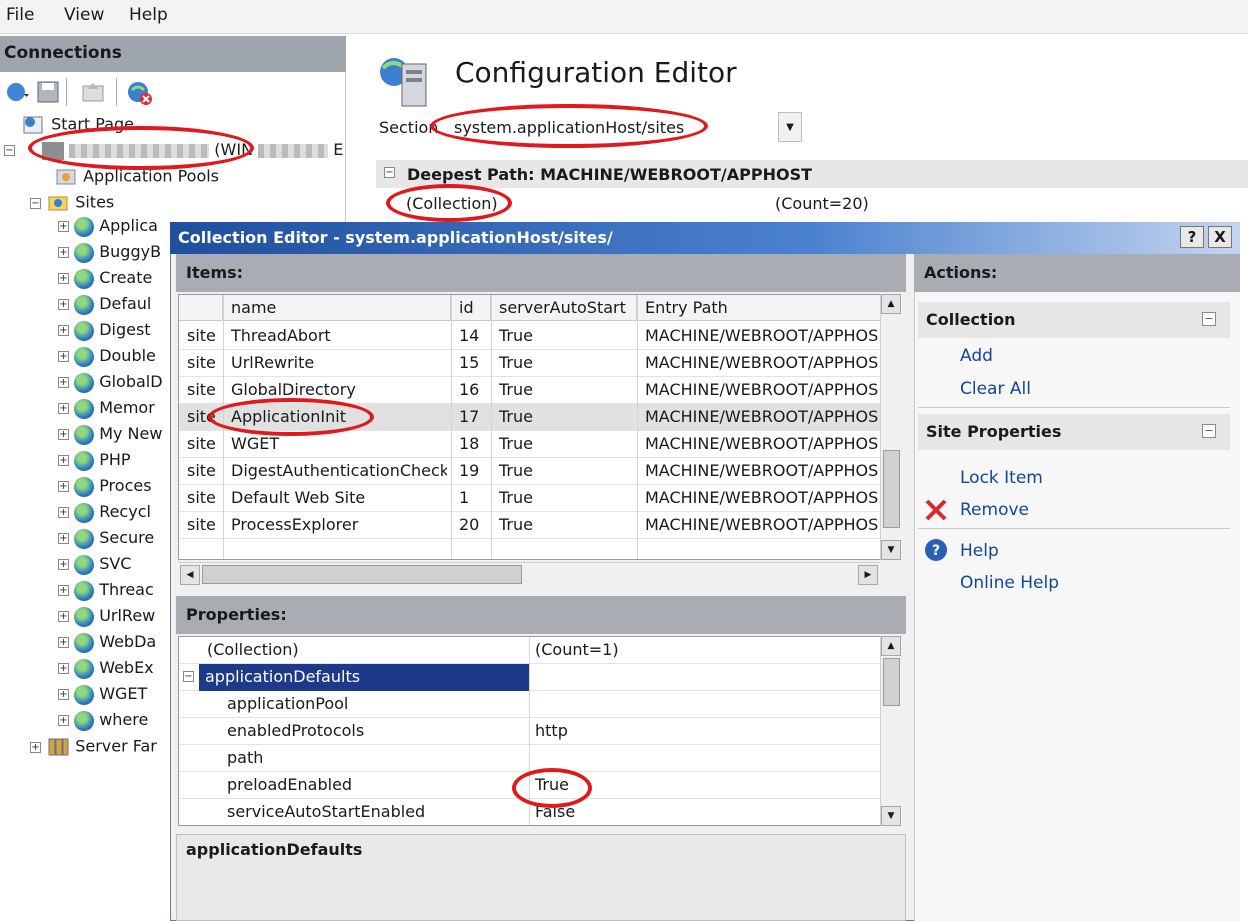  What do you see at coordinates (104, 307) in the screenshot?
I see `tree-site-item: + Defaul` at bounding box center [104, 307].